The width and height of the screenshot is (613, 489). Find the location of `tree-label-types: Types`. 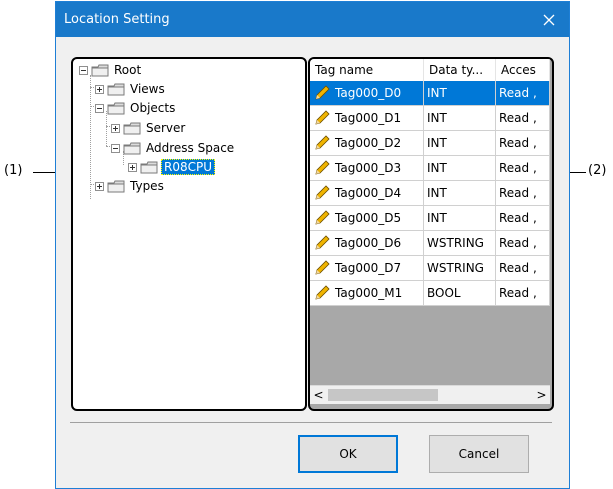

tree-label-types: Types is located at coordinates (147, 186).